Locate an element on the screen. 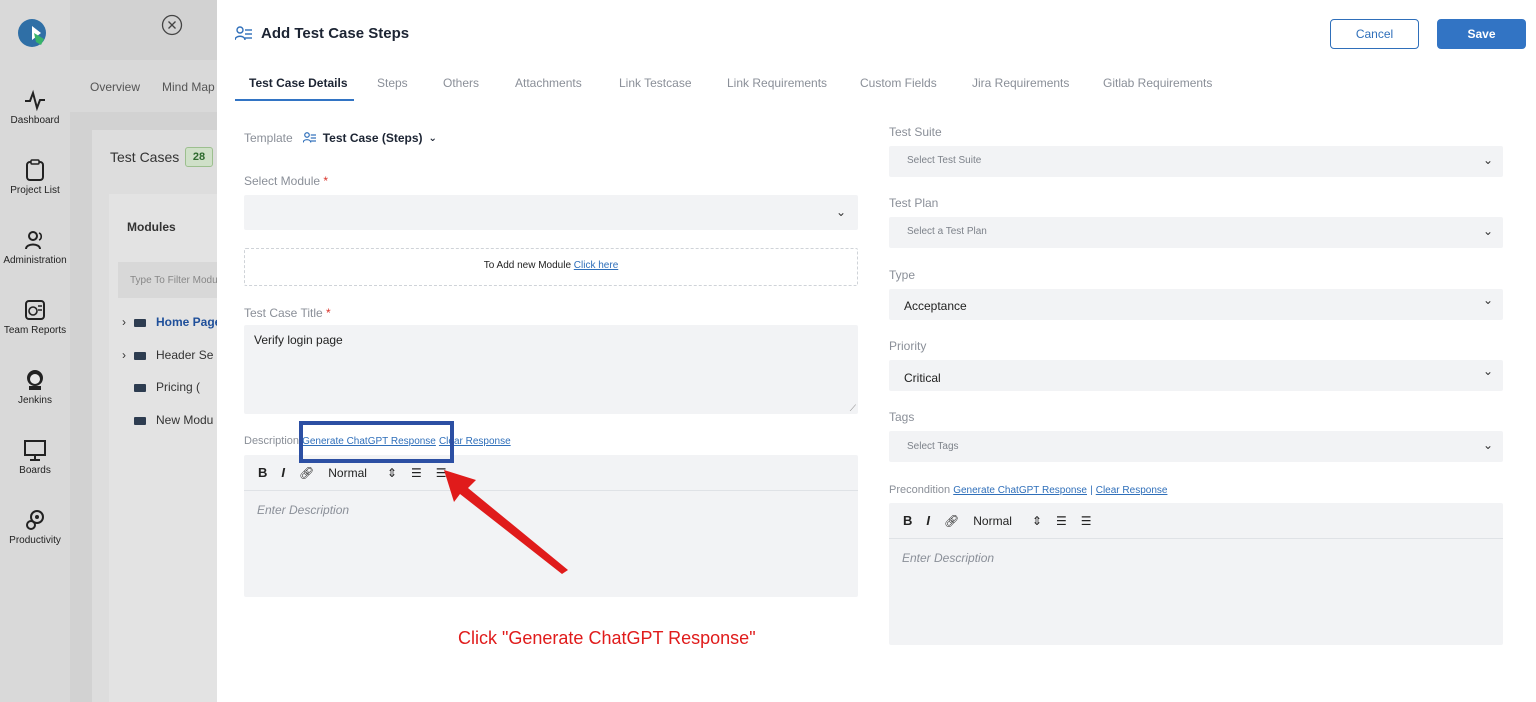 This screenshot has height=702, width=1536. tab-mind-map: Mind Map is located at coordinates (188, 87).